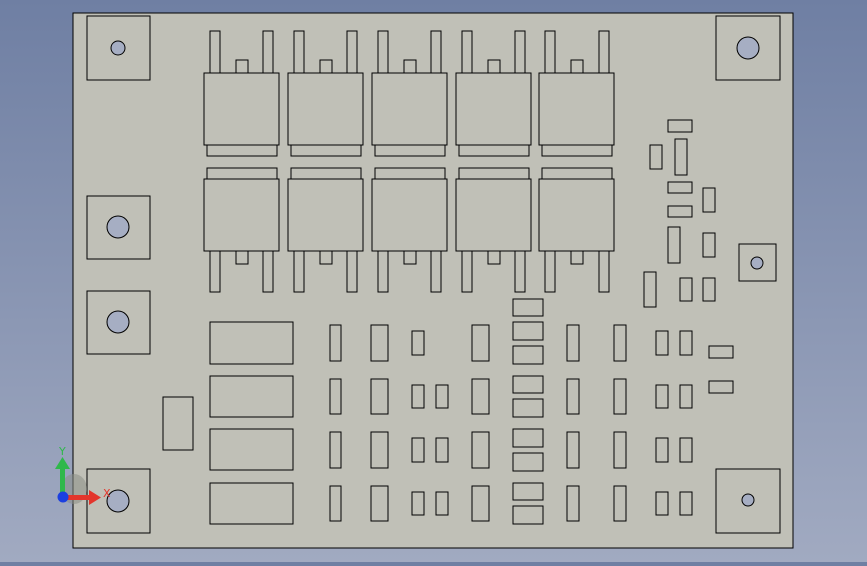 The height and width of the screenshot is (566, 867). What do you see at coordinates (63, 497) in the screenshot?
I see `z-axis-dot` at bounding box center [63, 497].